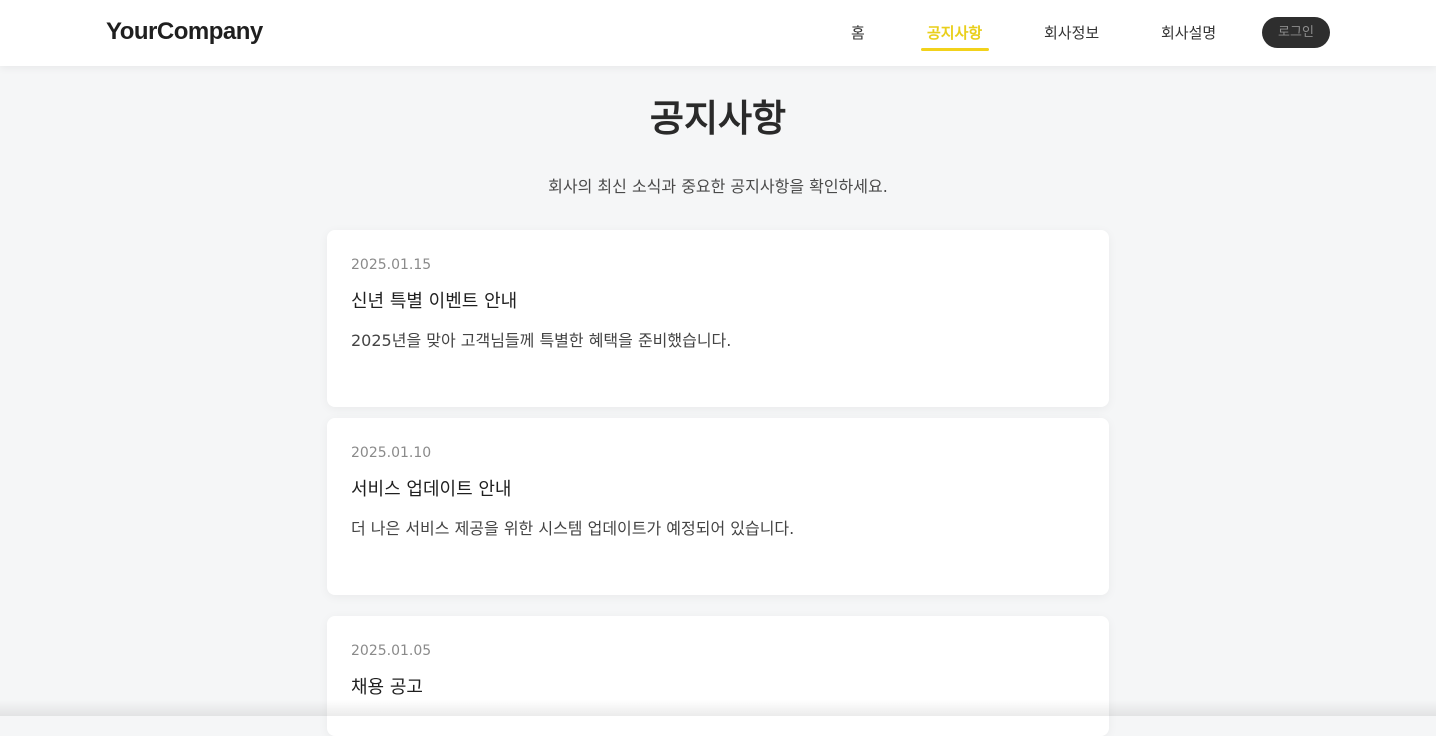 Image resolution: width=1436 pixels, height=736 pixels. I want to click on nav-item-company-description: 회사설명, so click(1188, 32).